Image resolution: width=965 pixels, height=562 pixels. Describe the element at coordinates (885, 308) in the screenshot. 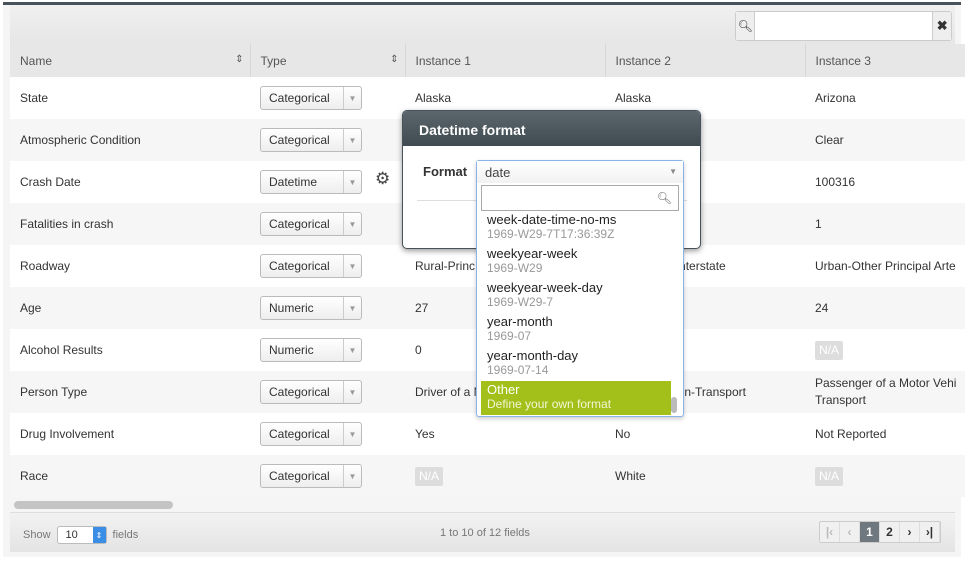

I see `i3-cell: 24` at that location.